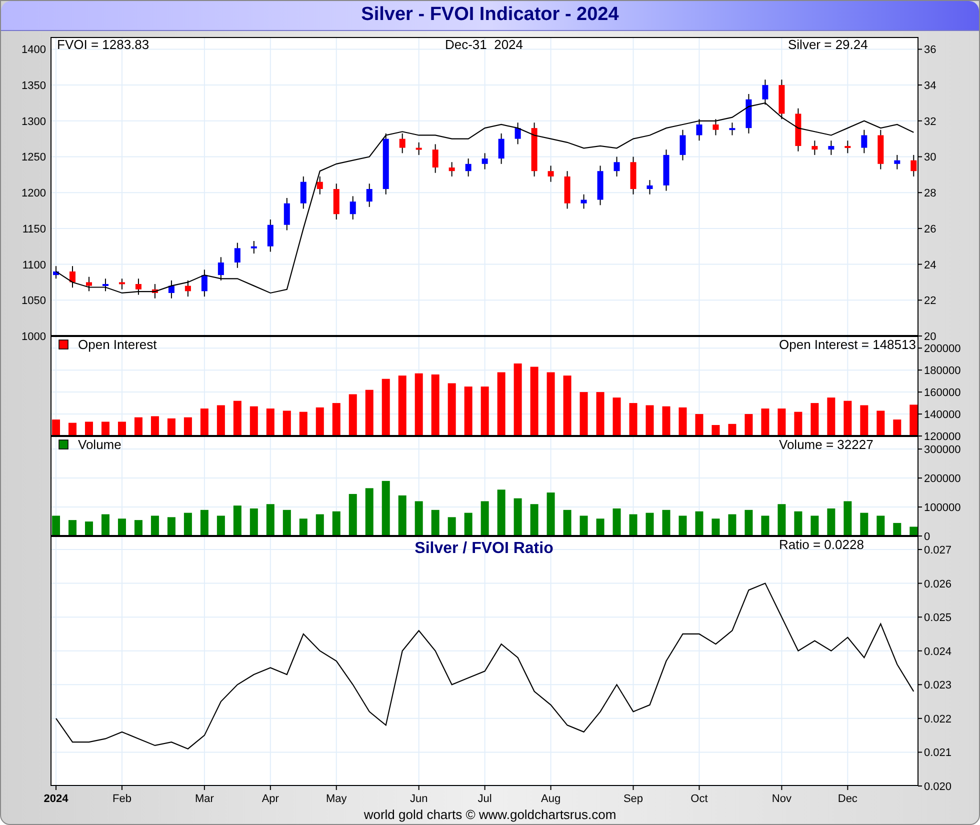 The image size is (980, 825). I want to click on axis-label: 1000, so click(34, 337).